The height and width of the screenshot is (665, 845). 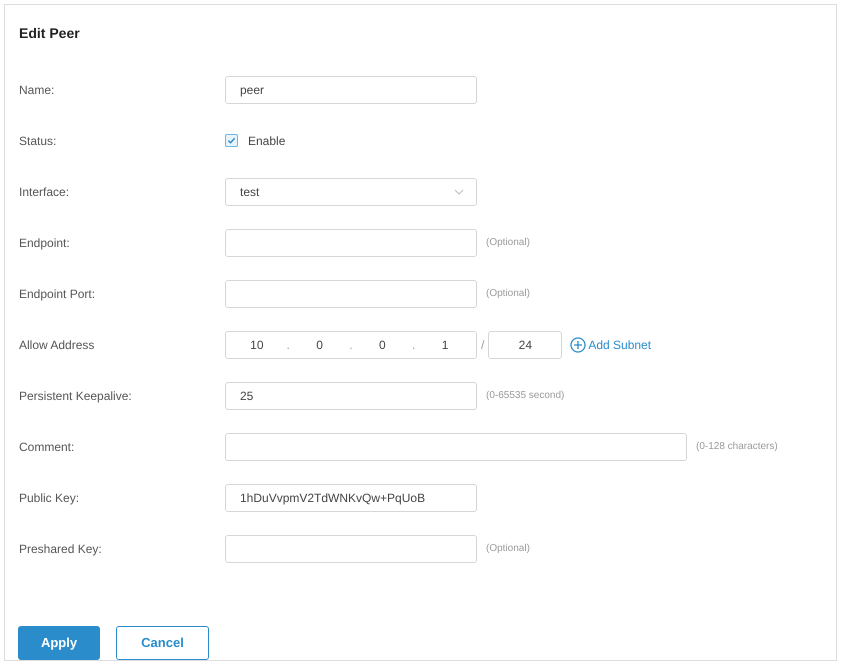 What do you see at coordinates (351, 396) in the screenshot?
I see `input-field: 25` at bounding box center [351, 396].